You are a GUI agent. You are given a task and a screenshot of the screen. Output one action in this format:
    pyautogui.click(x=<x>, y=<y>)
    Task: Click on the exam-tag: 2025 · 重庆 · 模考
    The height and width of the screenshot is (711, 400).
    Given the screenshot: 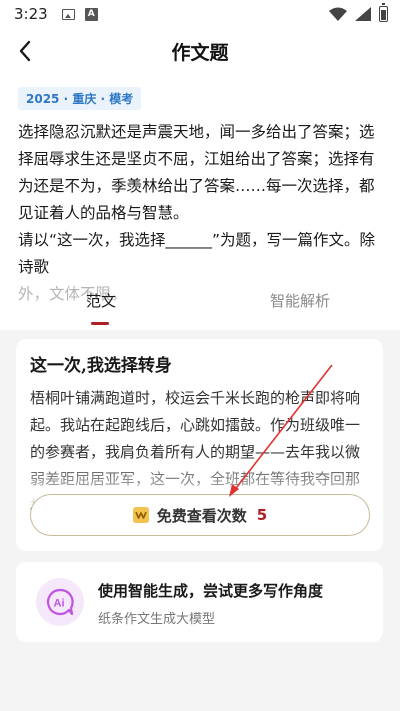 What is the action you would take?
    pyautogui.click(x=80, y=98)
    